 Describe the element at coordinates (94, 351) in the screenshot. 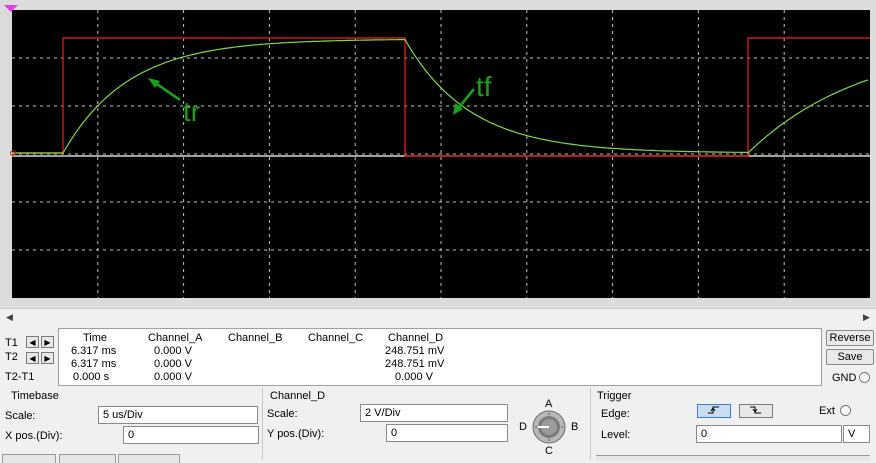

I see `t1-time: 6.317 ms` at that location.